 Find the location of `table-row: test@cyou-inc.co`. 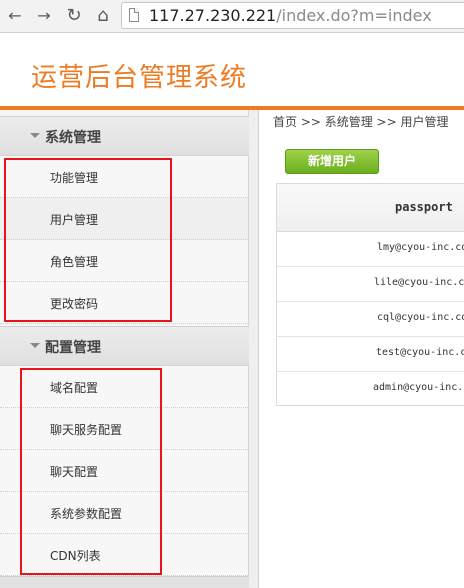

table-row: test@cyou-inc.co is located at coordinates (370, 354).